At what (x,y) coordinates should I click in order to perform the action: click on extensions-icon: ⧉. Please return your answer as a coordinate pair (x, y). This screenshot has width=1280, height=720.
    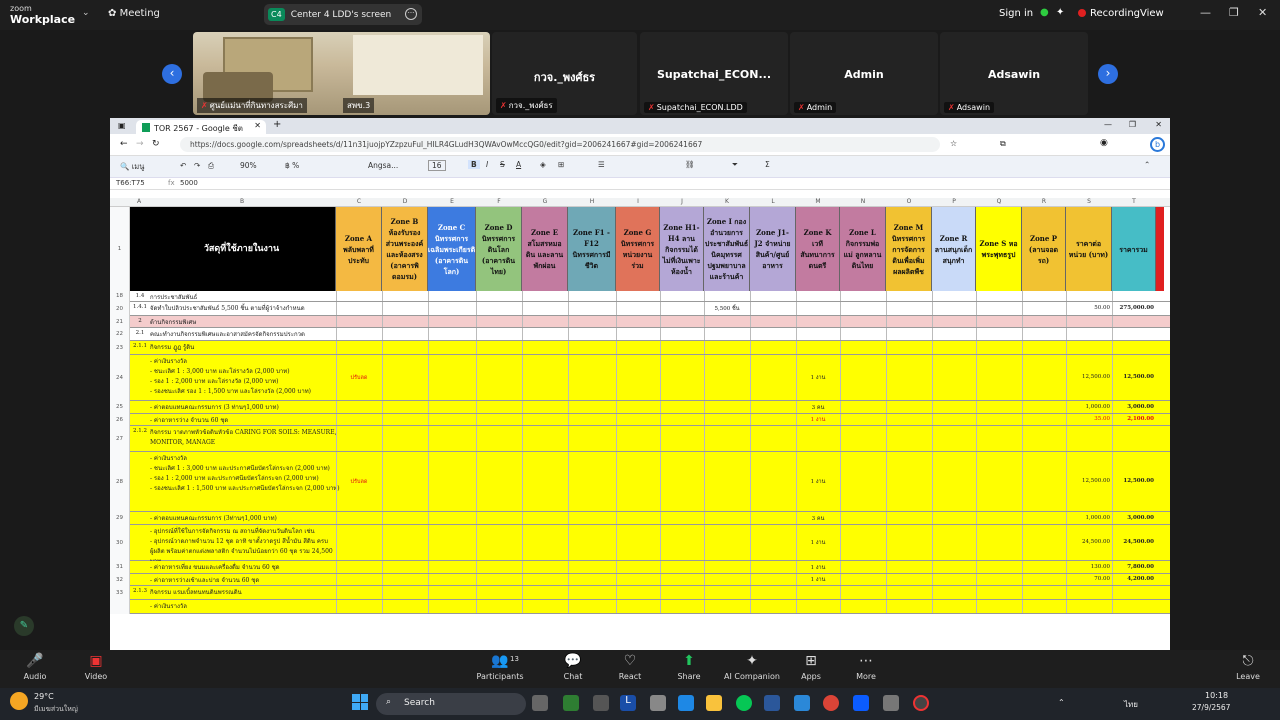
    Looking at the image, I should click on (1003, 144).